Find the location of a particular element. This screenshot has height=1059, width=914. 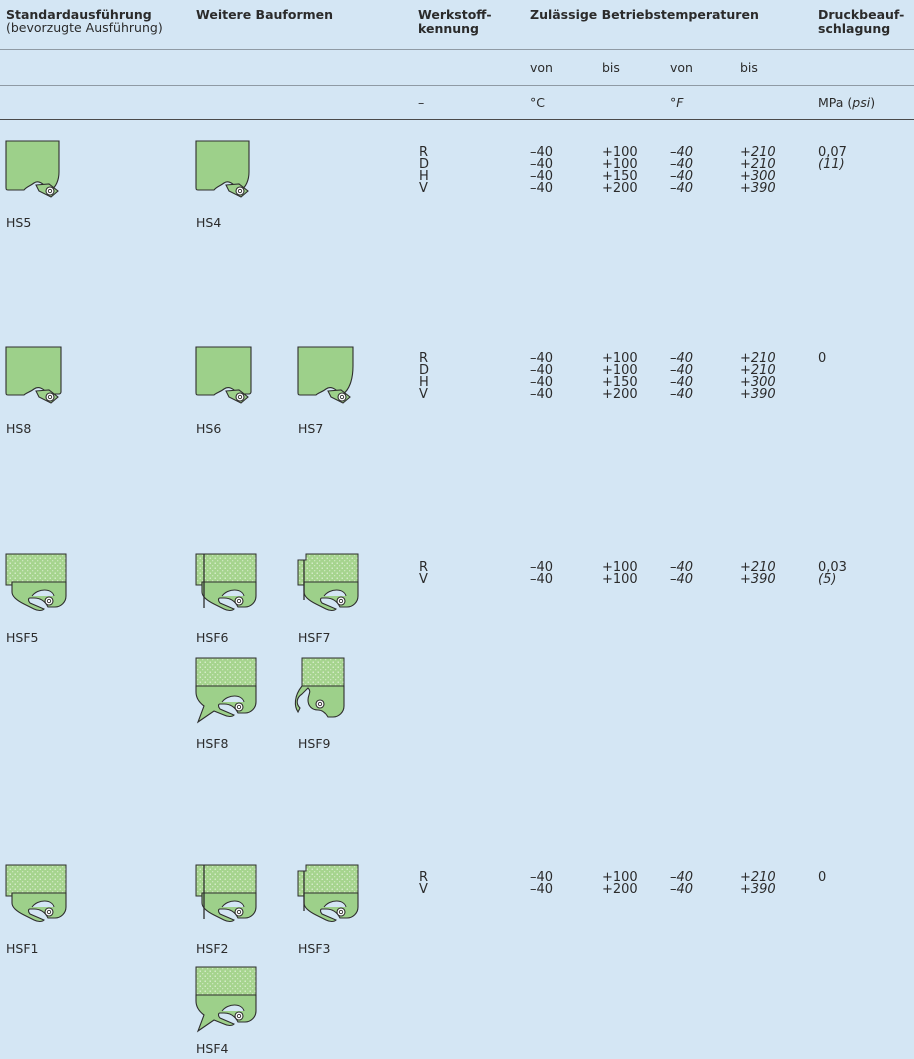

seal-label-other: HSF6 is located at coordinates (212, 637).